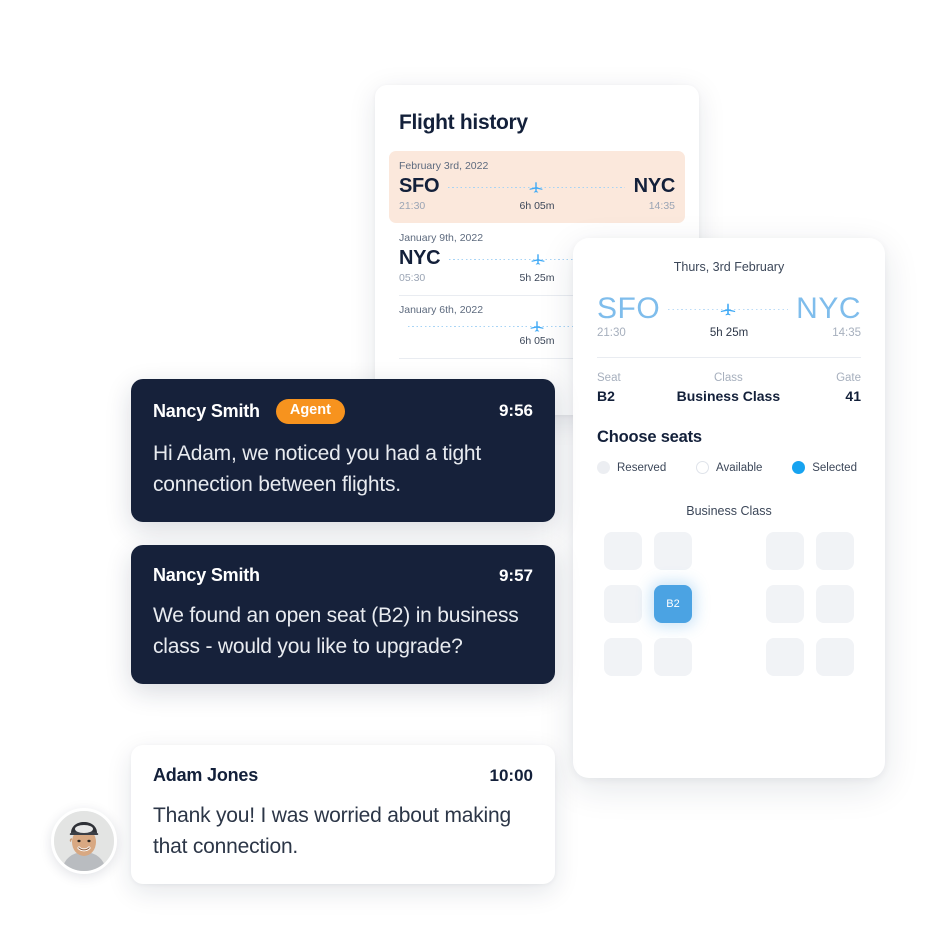 The width and height of the screenshot is (946, 944). I want to click on legend-item-selected: Selected, so click(824, 467).